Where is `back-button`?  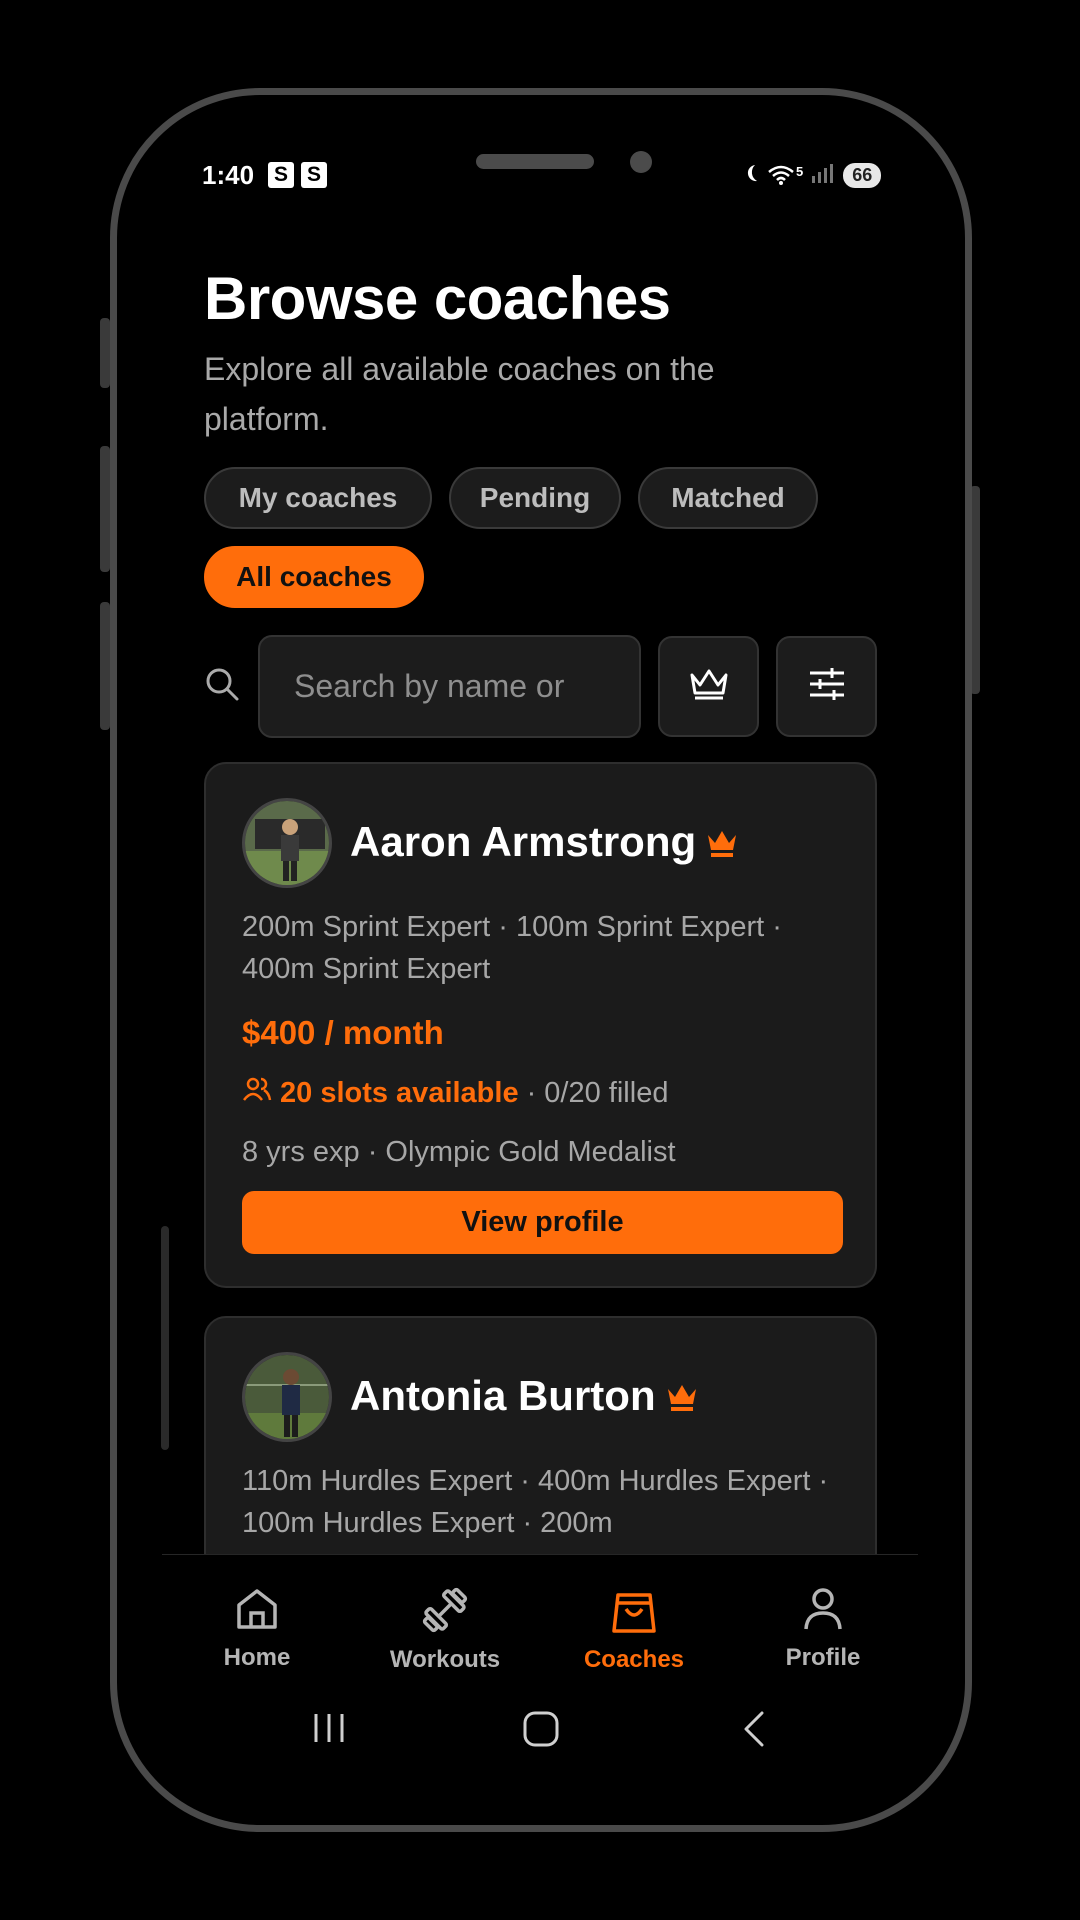
back-button is located at coordinates (754, 1731).